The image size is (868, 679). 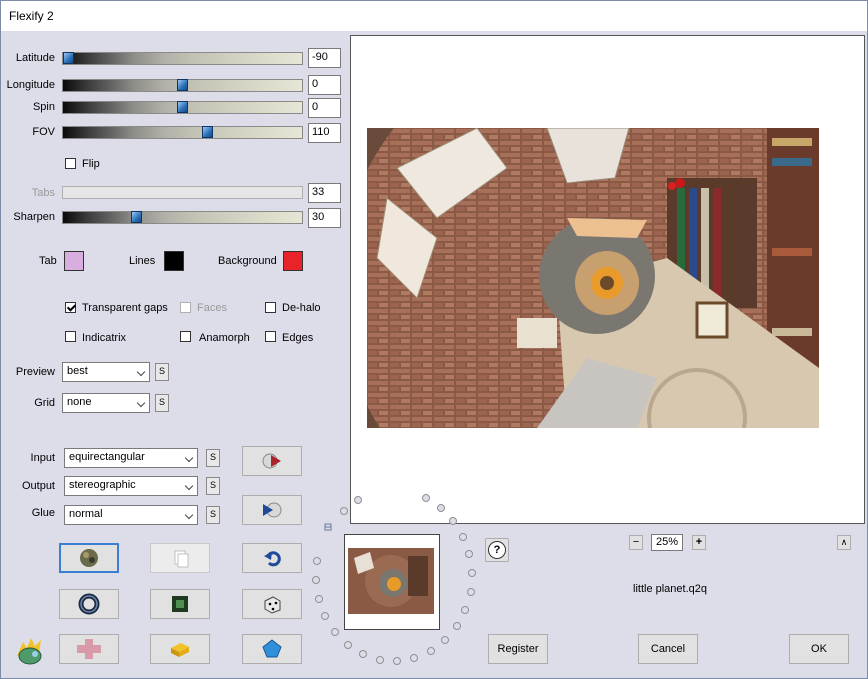 I want to click on glue-select: normal, so click(x=131, y=515).